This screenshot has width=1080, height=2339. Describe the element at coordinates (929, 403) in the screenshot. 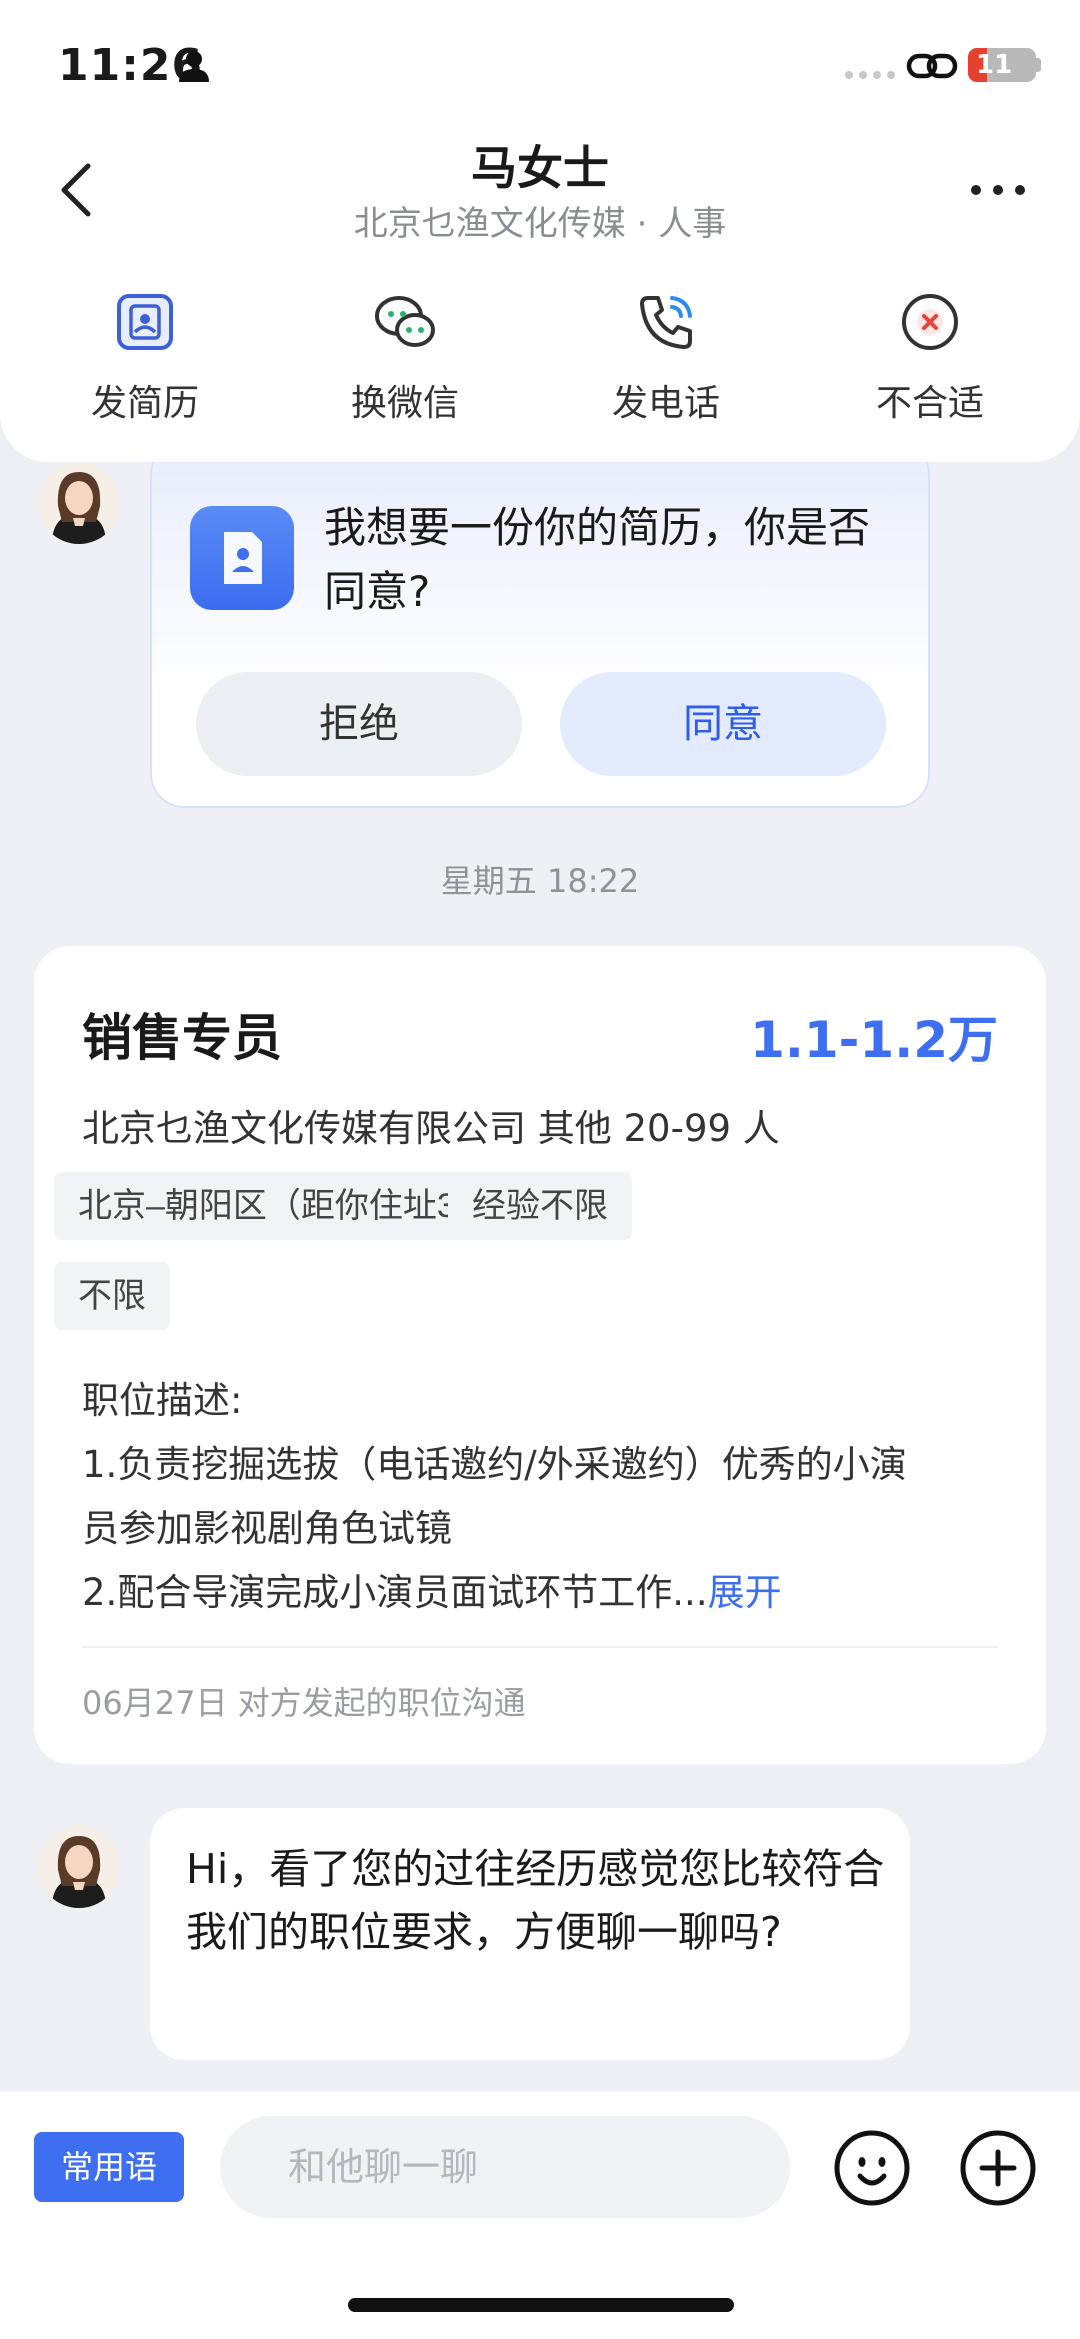

I see `action-label: 不合适` at that location.